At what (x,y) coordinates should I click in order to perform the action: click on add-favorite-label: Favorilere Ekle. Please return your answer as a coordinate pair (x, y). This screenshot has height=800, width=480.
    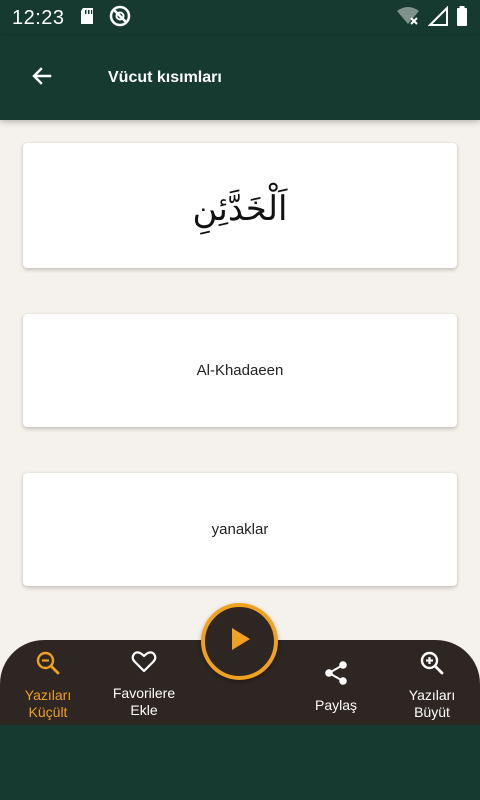
    Looking at the image, I should click on (144, 701).